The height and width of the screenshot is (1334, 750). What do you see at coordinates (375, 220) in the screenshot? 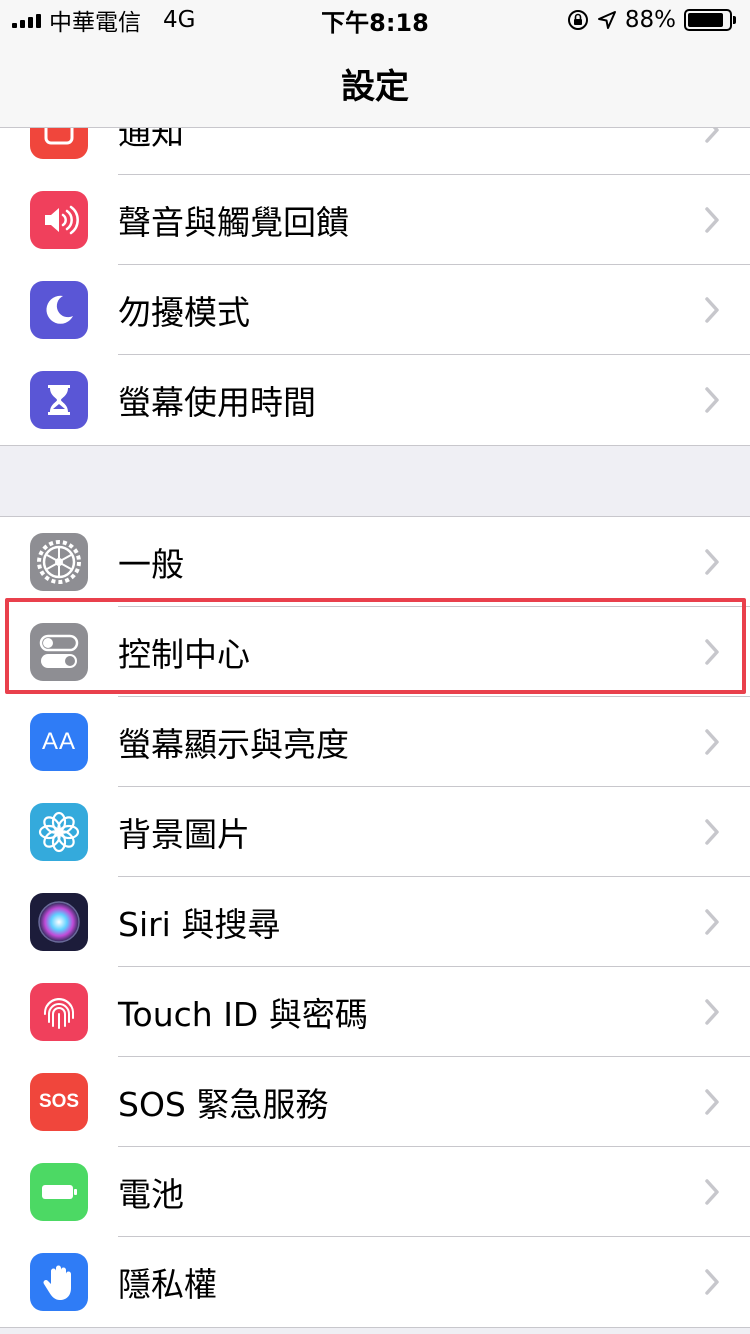
I see `settings-row: 聲音與觸覺回饋` at bounding box center [375, 220].